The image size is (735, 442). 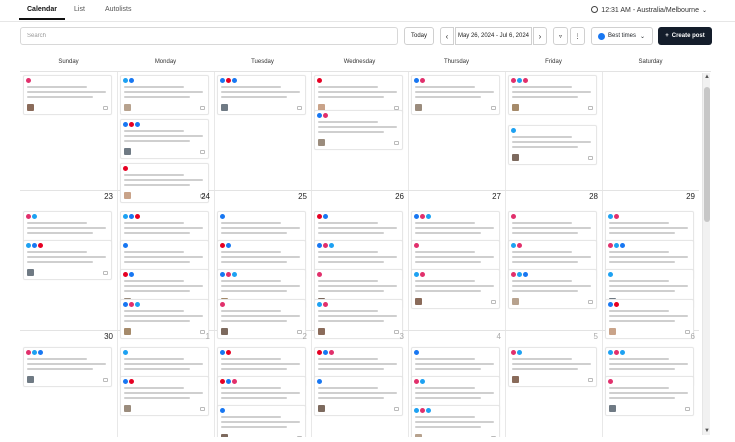 What do you see at coordinates (685, 36) in the screenshot?
I see `create-post-button: + Create post` at bounding box center [685, 36].